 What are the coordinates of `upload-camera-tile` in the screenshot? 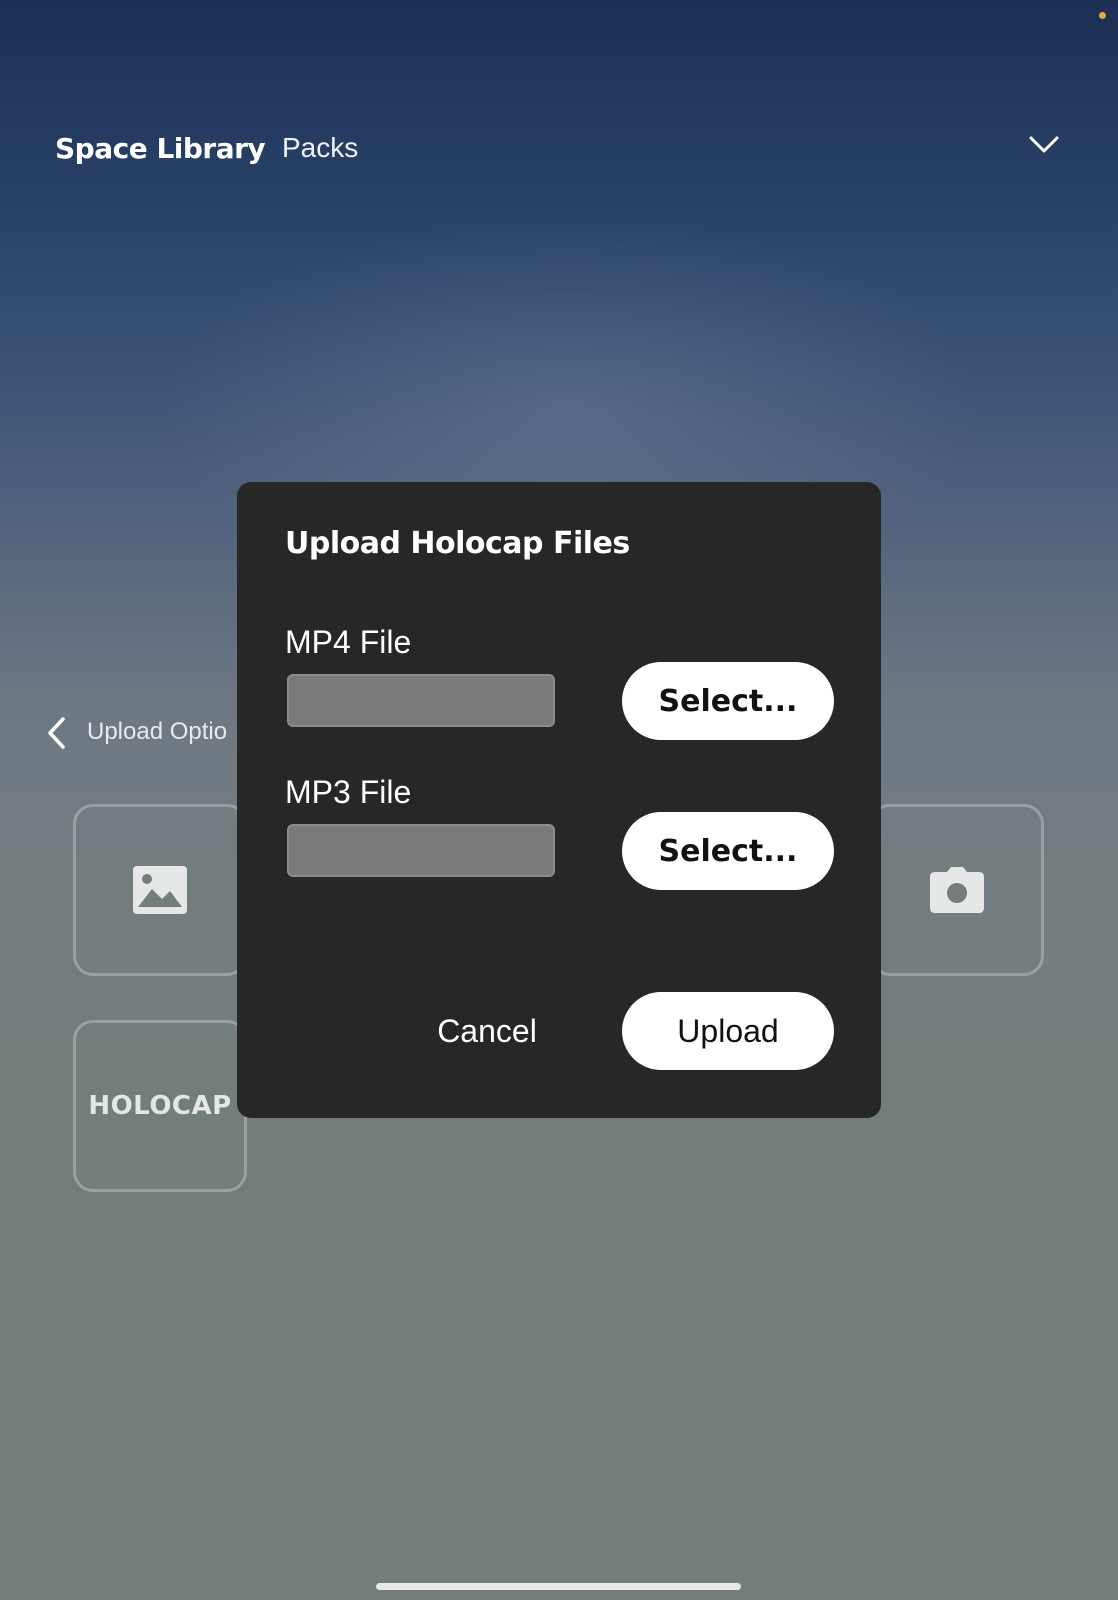 It's located at (957, 890).